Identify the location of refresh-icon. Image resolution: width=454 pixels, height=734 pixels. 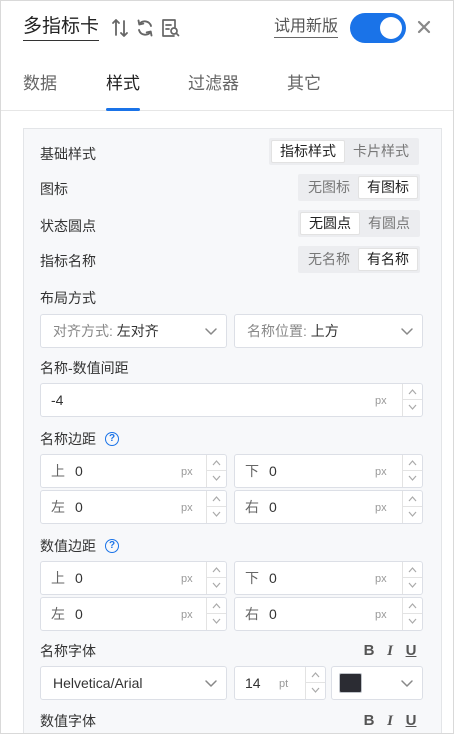
(145, 28).